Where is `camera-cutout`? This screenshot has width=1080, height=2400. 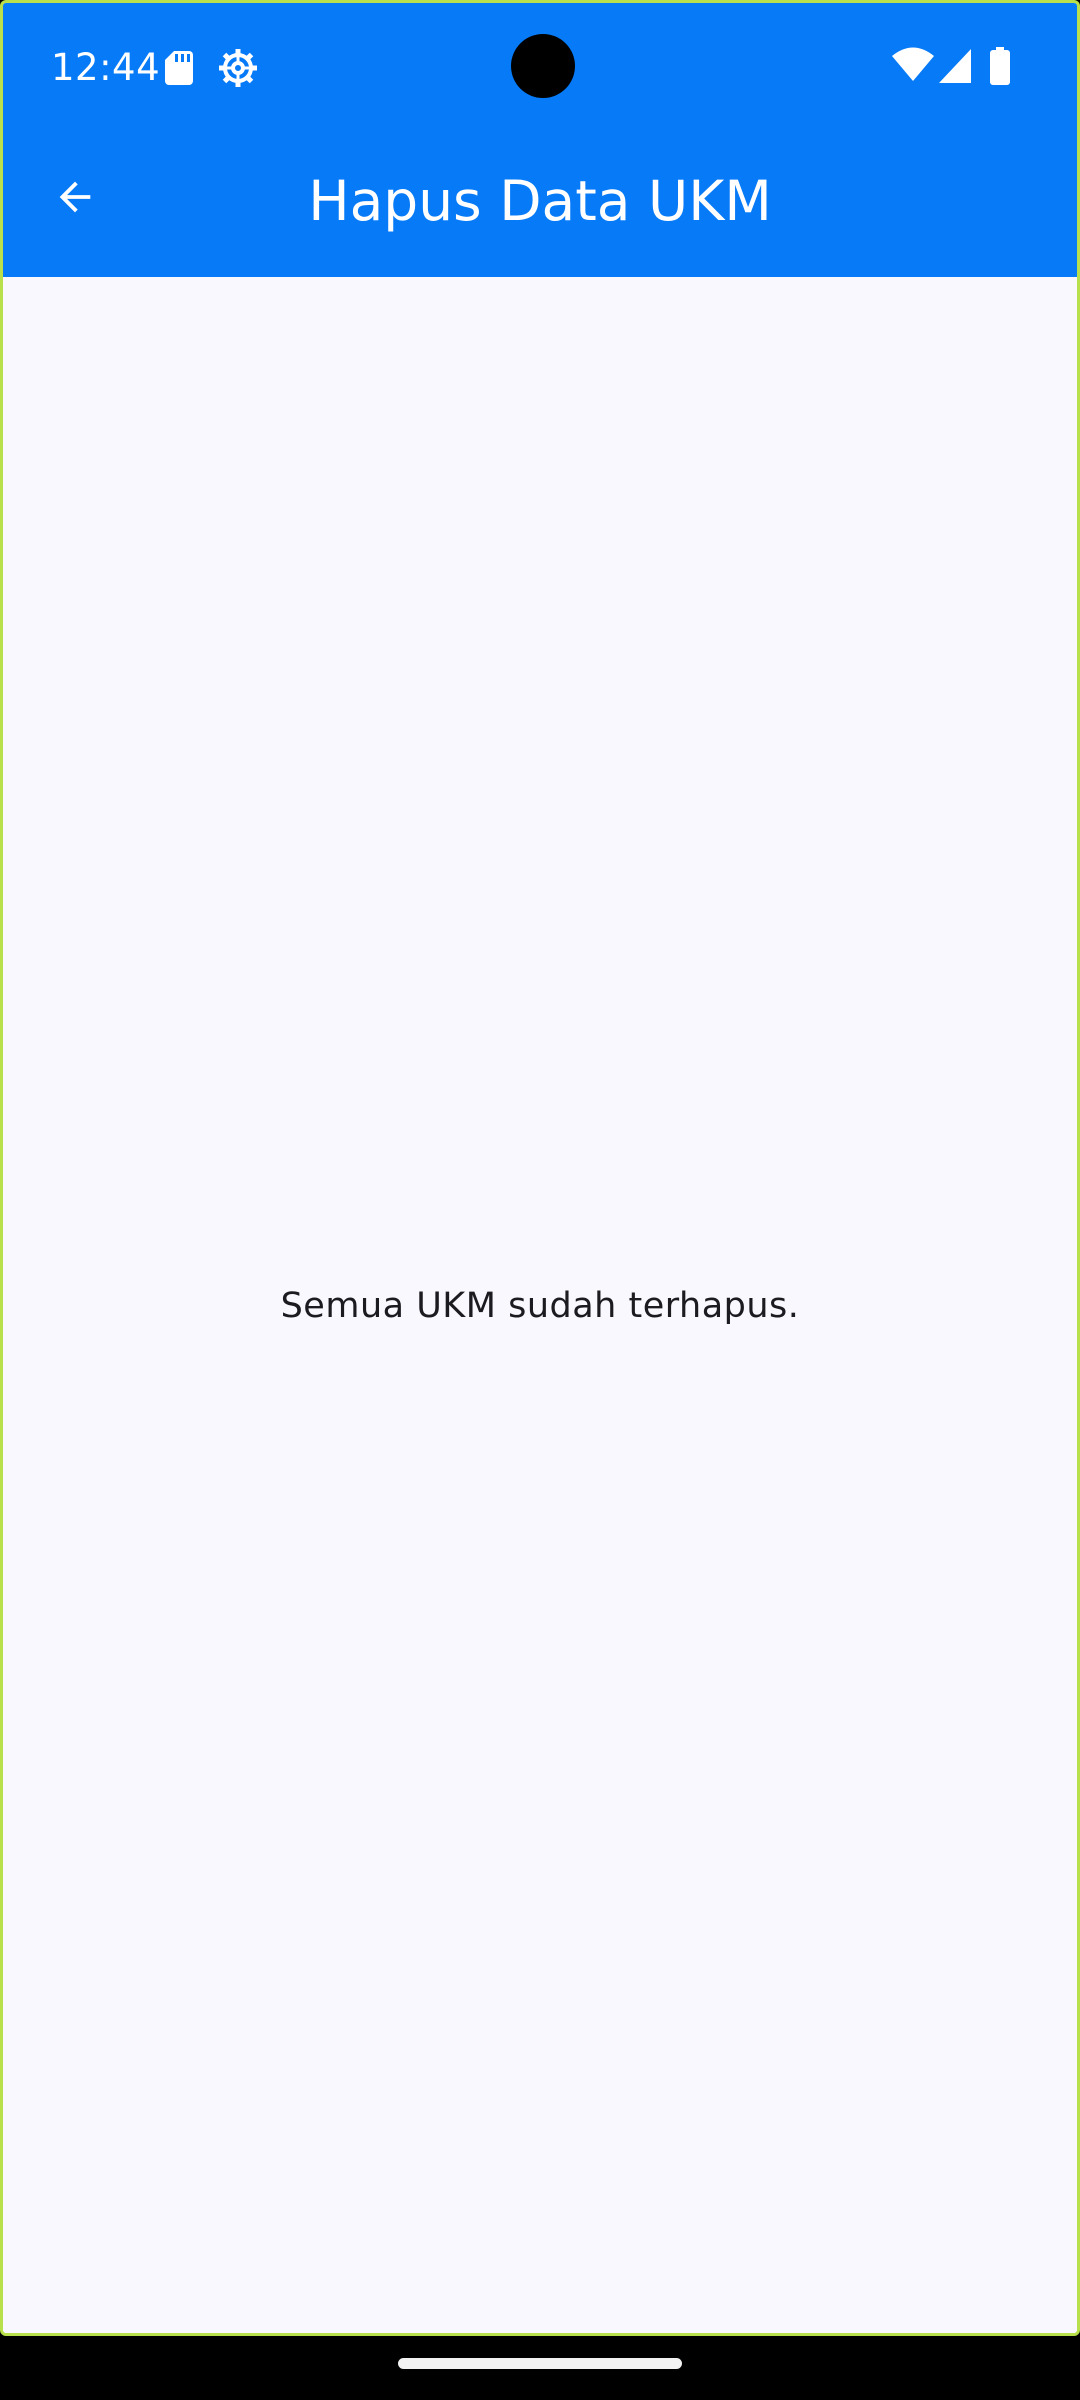
camera-cutout is located at coordinates (543, 66).